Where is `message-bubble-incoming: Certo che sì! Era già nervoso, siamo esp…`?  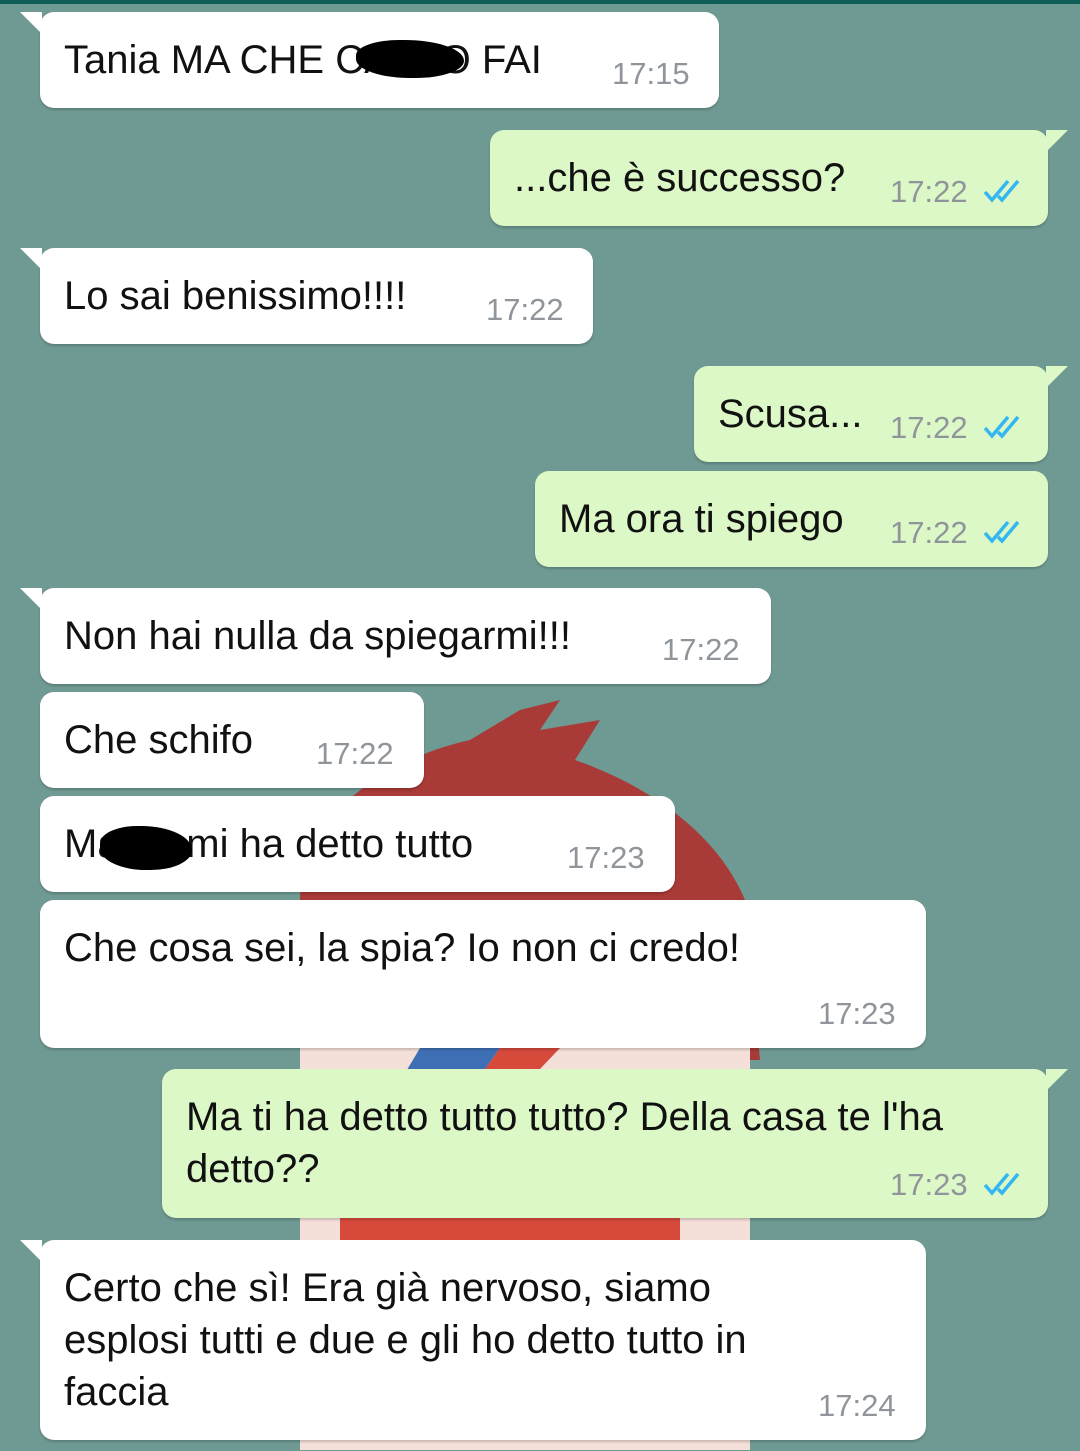
message-bubble-incoming: Certo che sì! Era già nervoso, siamo esp… is located at coordinates (473, 1340).